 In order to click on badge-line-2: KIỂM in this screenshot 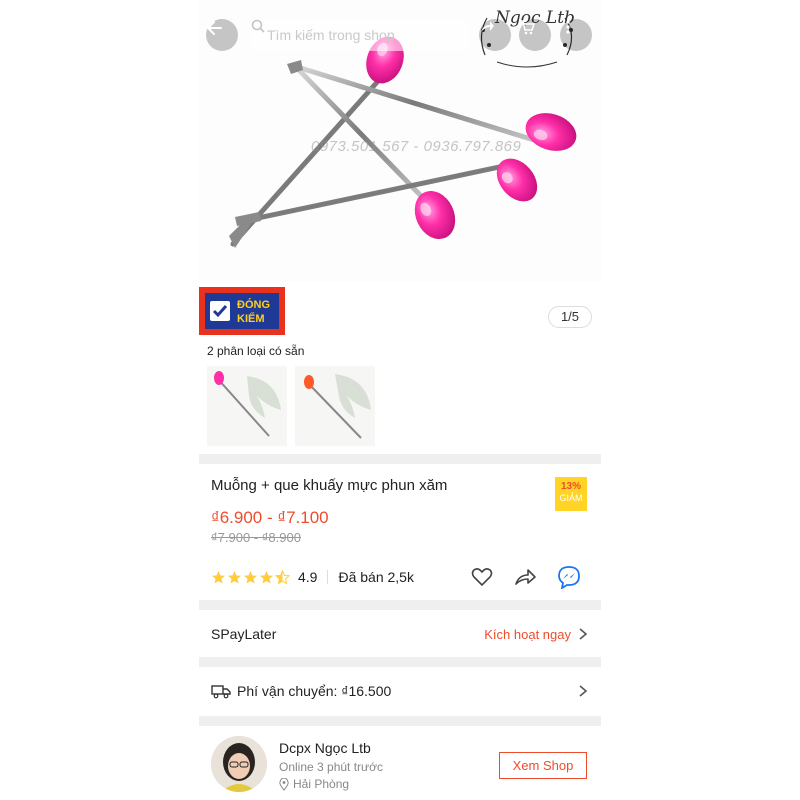, I will do `click(251, 319)`.